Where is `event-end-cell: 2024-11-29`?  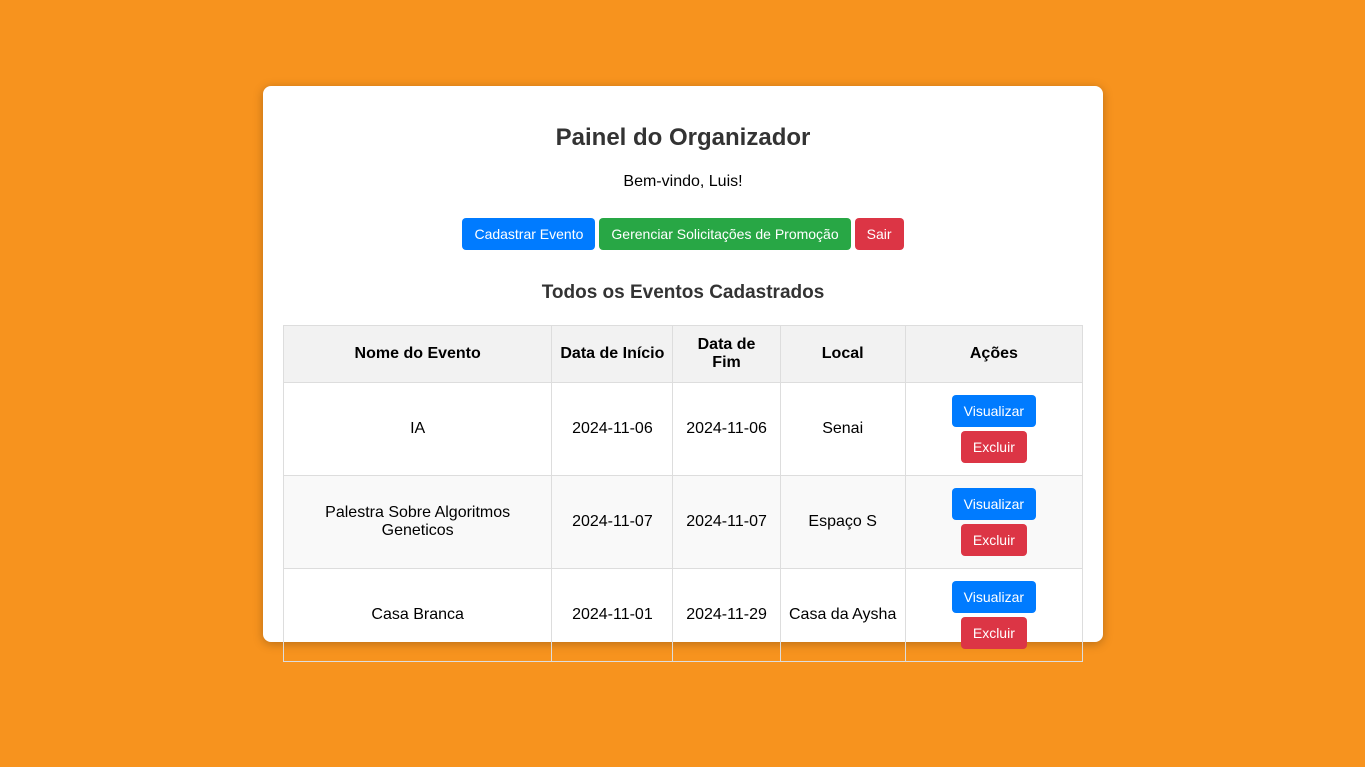 event-end-cell: 2024-11-29 is located at coordinates (726, 615).